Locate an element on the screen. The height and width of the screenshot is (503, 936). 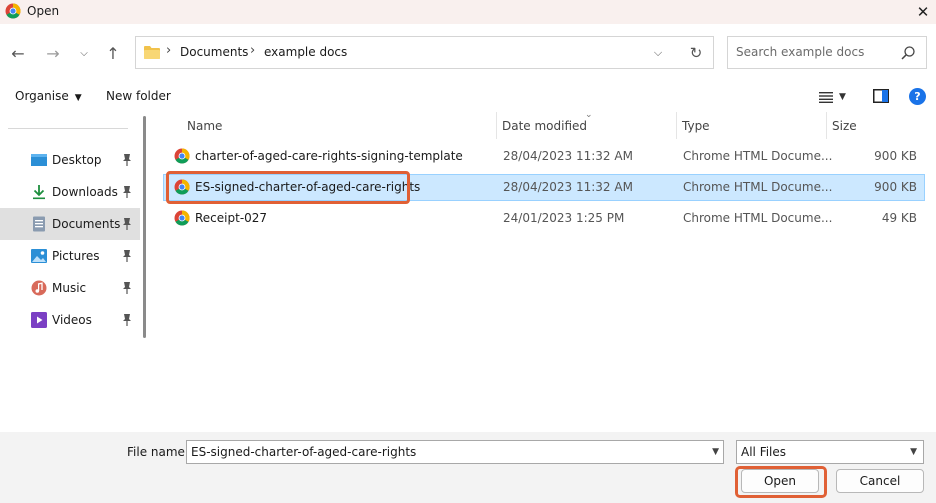
sidebar-item-documents: Documents is located at coordinates (70, 224).